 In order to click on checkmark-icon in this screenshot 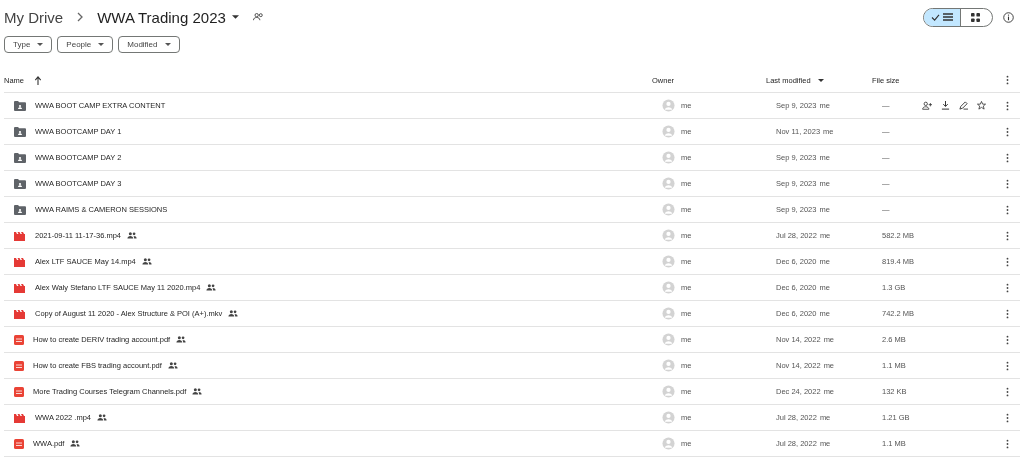, I will do `click(935, 17)`.